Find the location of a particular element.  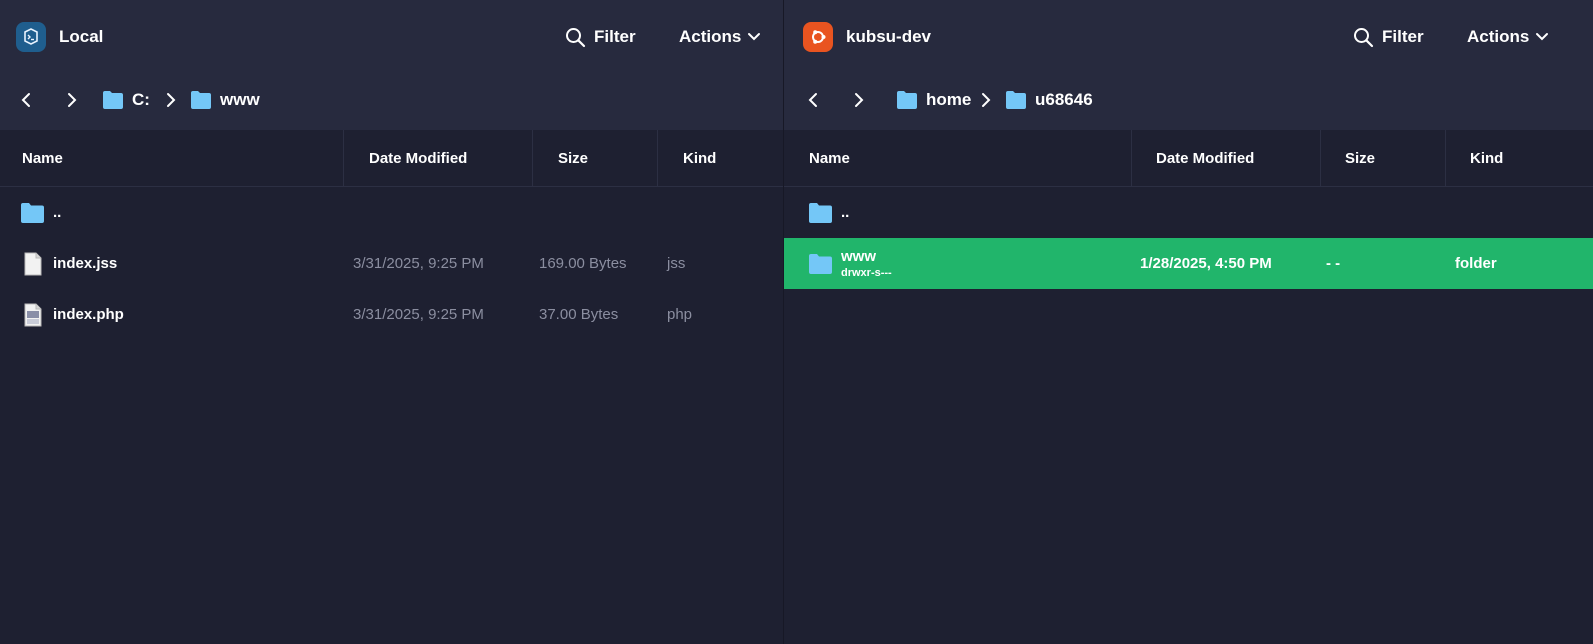

remote-header: kubsu-dev Filter Actions is located at coordinates (1188, 36).